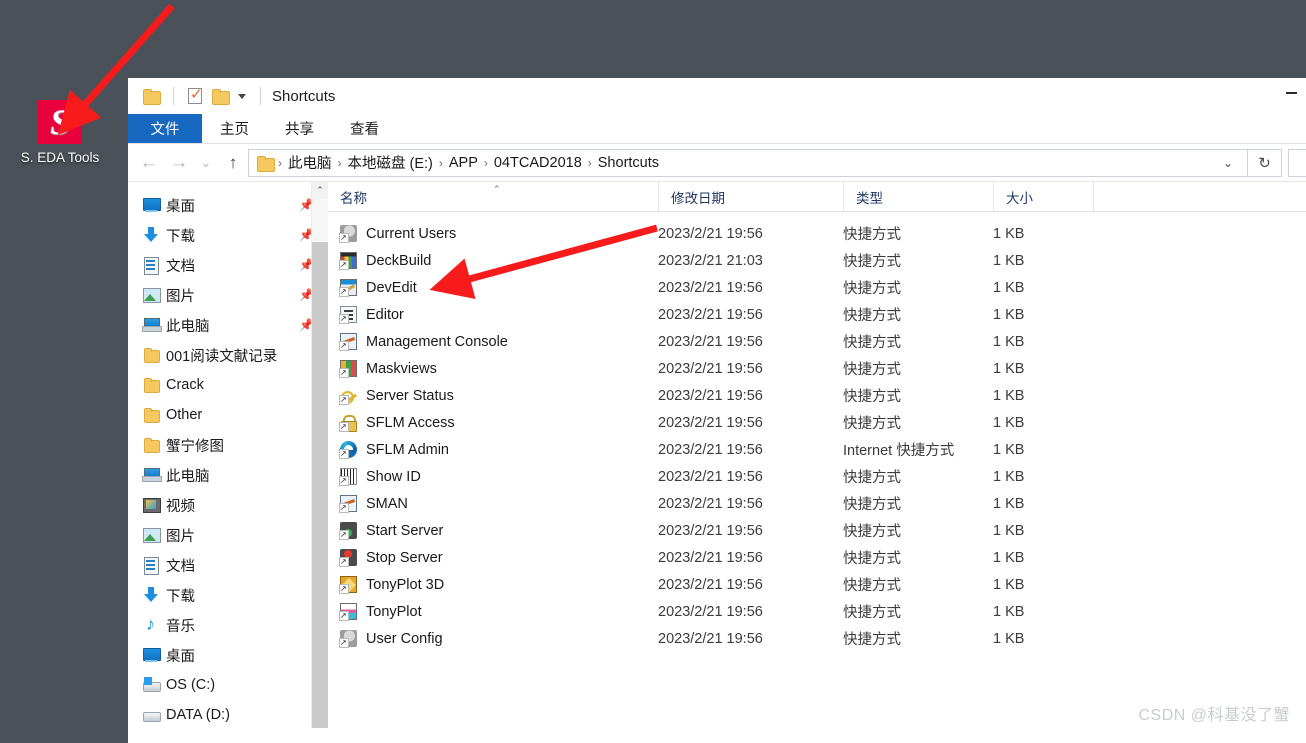  Describe the element at coordinates (60, 132) in the screenshot. I see `desktop-icon-eda-tools: S S. EDA Tools` at that location.